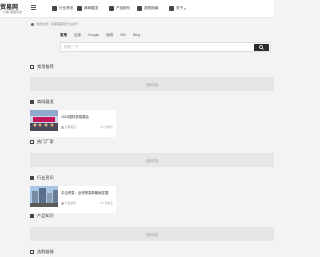 Image resolution: width=320 pixels, height=257 pixels. What do you see at coordinates (171, 8) in the screenshot?
I see `about-icon` at bounding box center [171, 8].